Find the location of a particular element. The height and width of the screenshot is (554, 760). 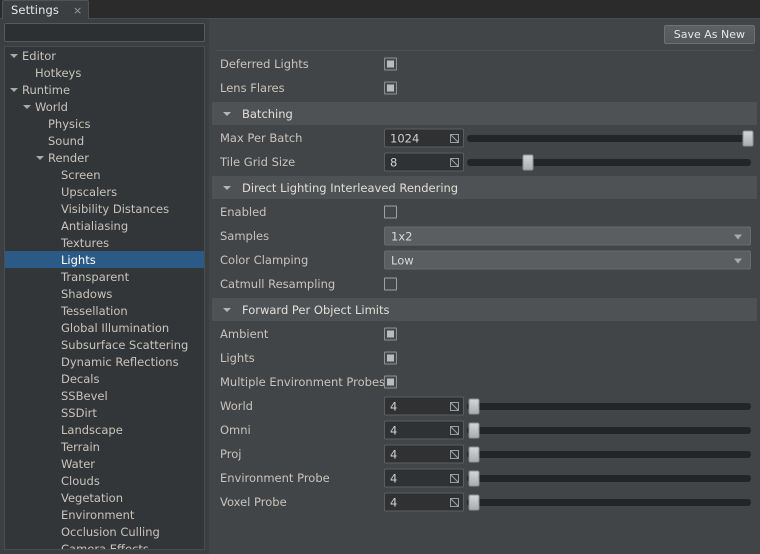

slider-environment-probe is located at coordinates (609, 478).